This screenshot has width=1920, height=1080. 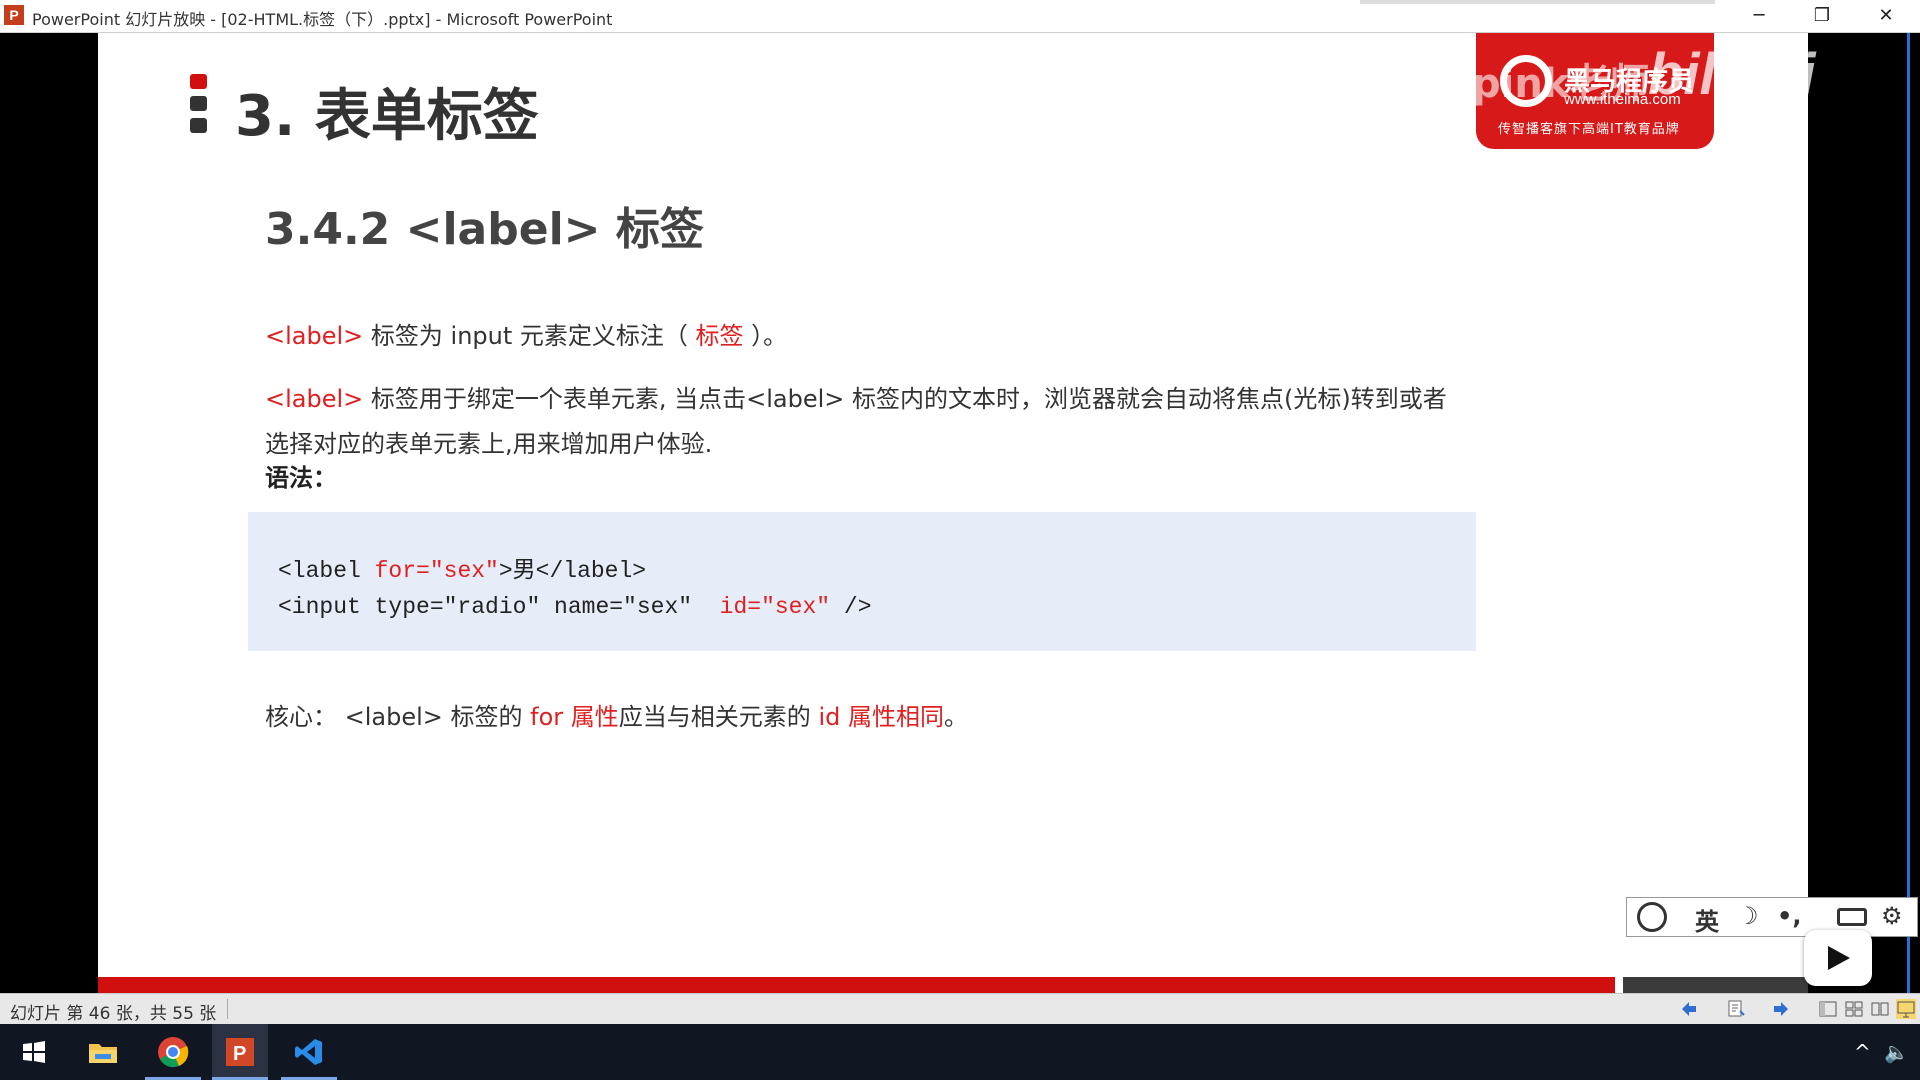 I want to click on next-slide-icon, so click(x=1780, y=1009).